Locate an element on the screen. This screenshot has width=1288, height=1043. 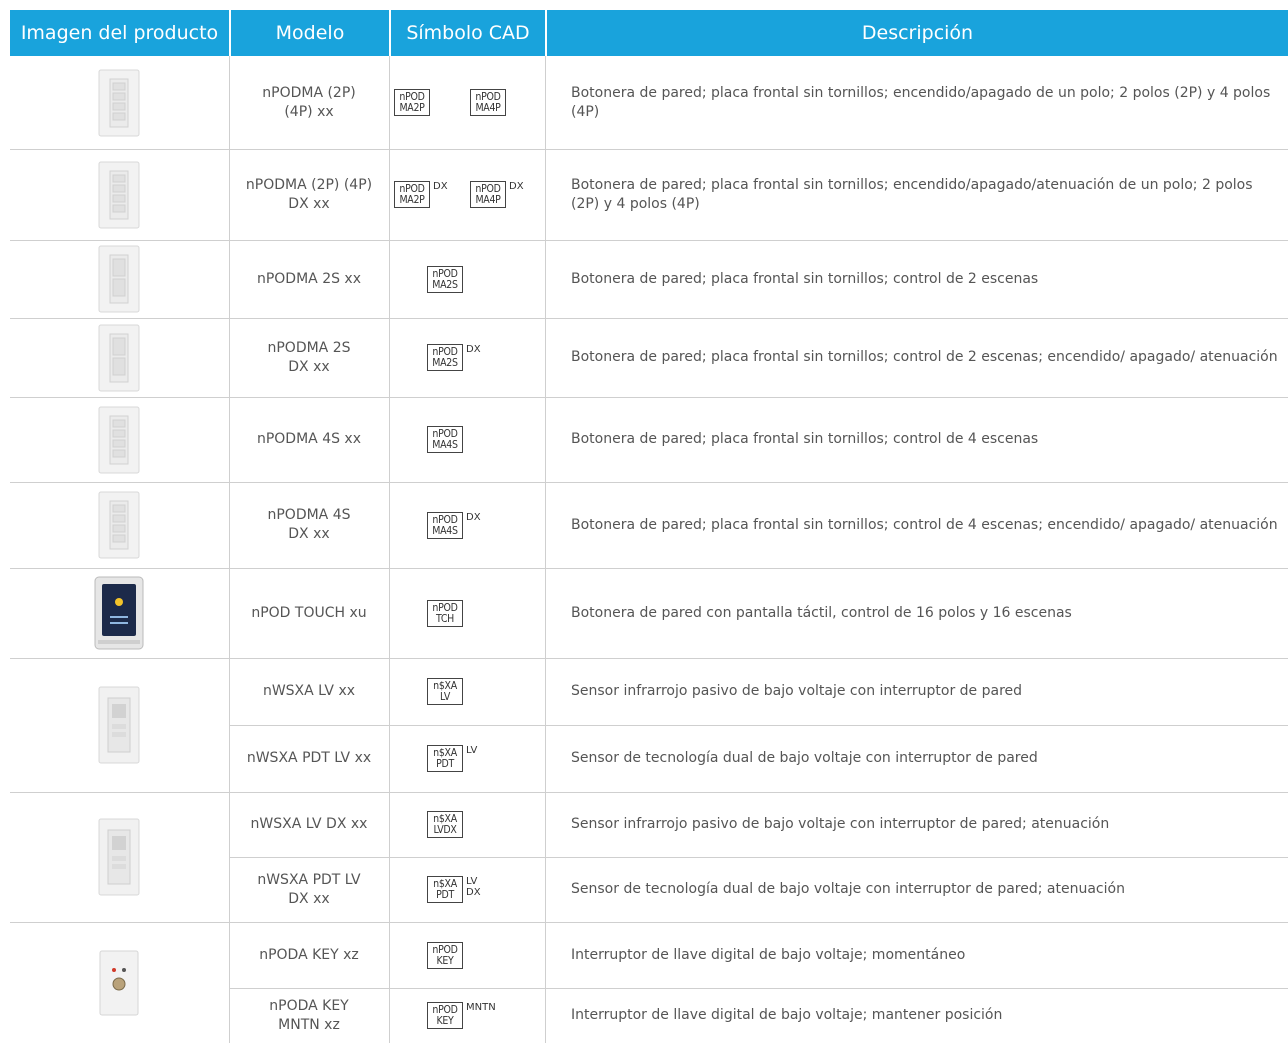
column-divider is located at coordinates (545, 549).